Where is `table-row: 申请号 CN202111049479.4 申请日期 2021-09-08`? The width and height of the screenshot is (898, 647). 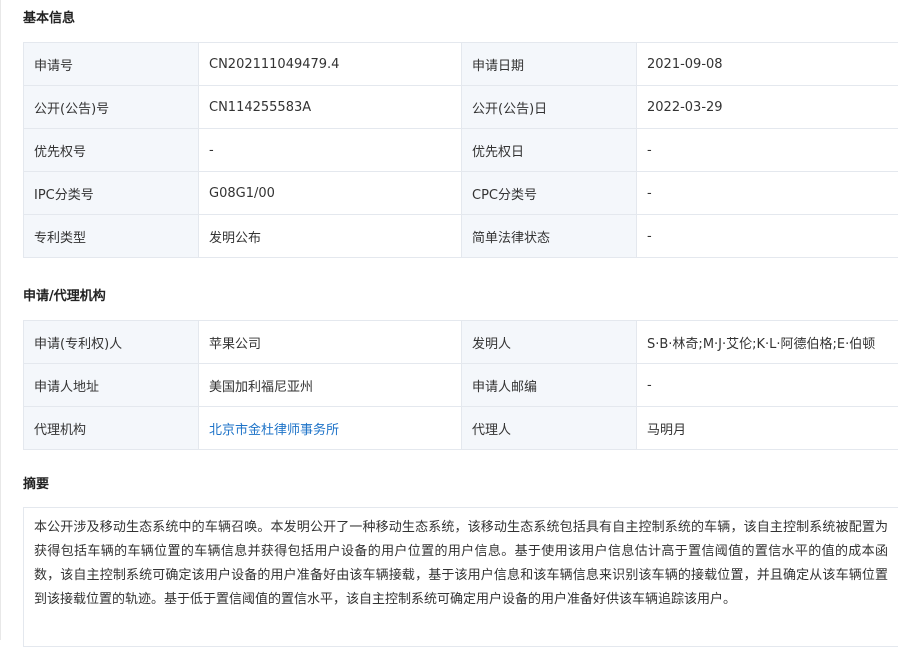
table-row: 申请号 CN202111049479.4 申请日期 2021-09-08 is located at coordinates (461, 64).